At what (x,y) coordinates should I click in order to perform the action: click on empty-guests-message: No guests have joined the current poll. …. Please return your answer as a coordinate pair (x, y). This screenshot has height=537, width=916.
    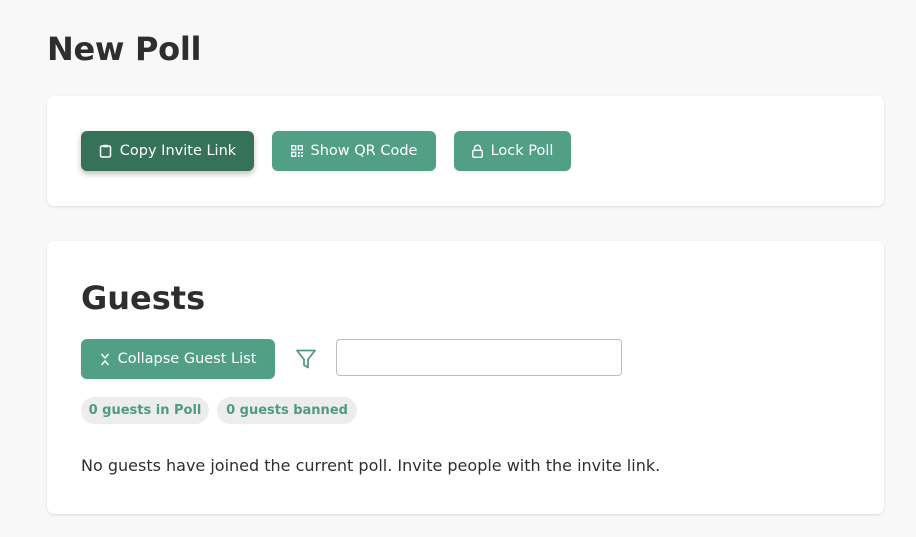
    Looking at the image, I should click on (371, 465).